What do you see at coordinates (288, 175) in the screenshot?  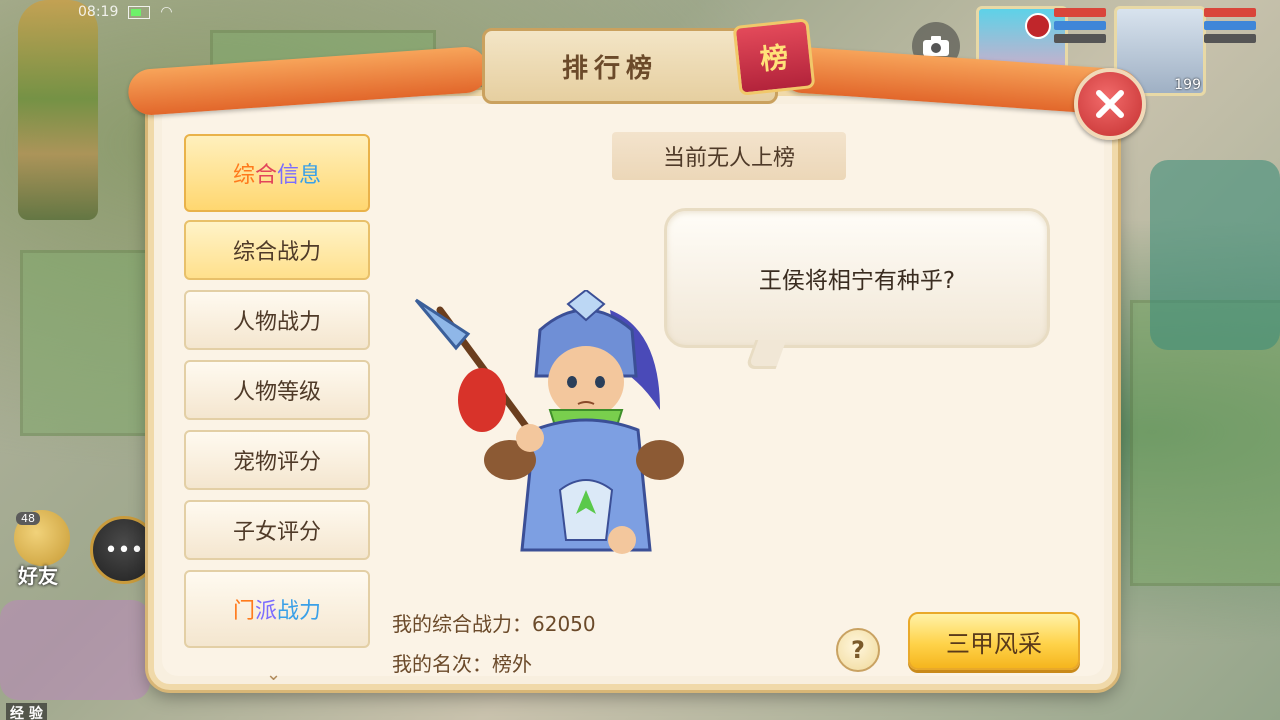 I see `tab-label-char: 信` at bounding box center [288, 175].